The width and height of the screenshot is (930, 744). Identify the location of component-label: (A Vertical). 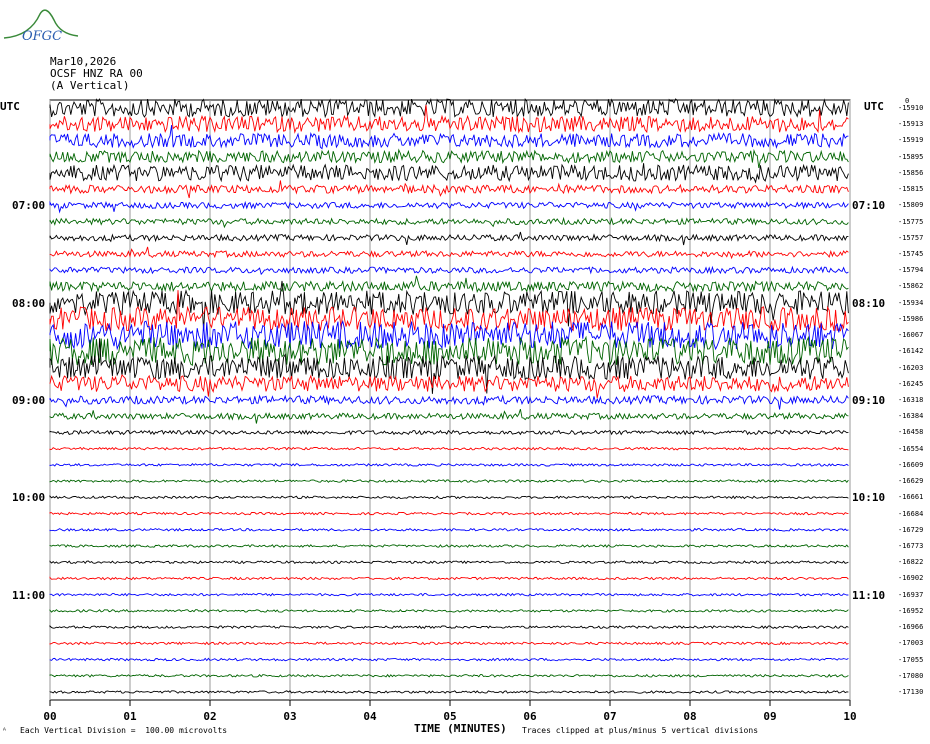
(90, 85).